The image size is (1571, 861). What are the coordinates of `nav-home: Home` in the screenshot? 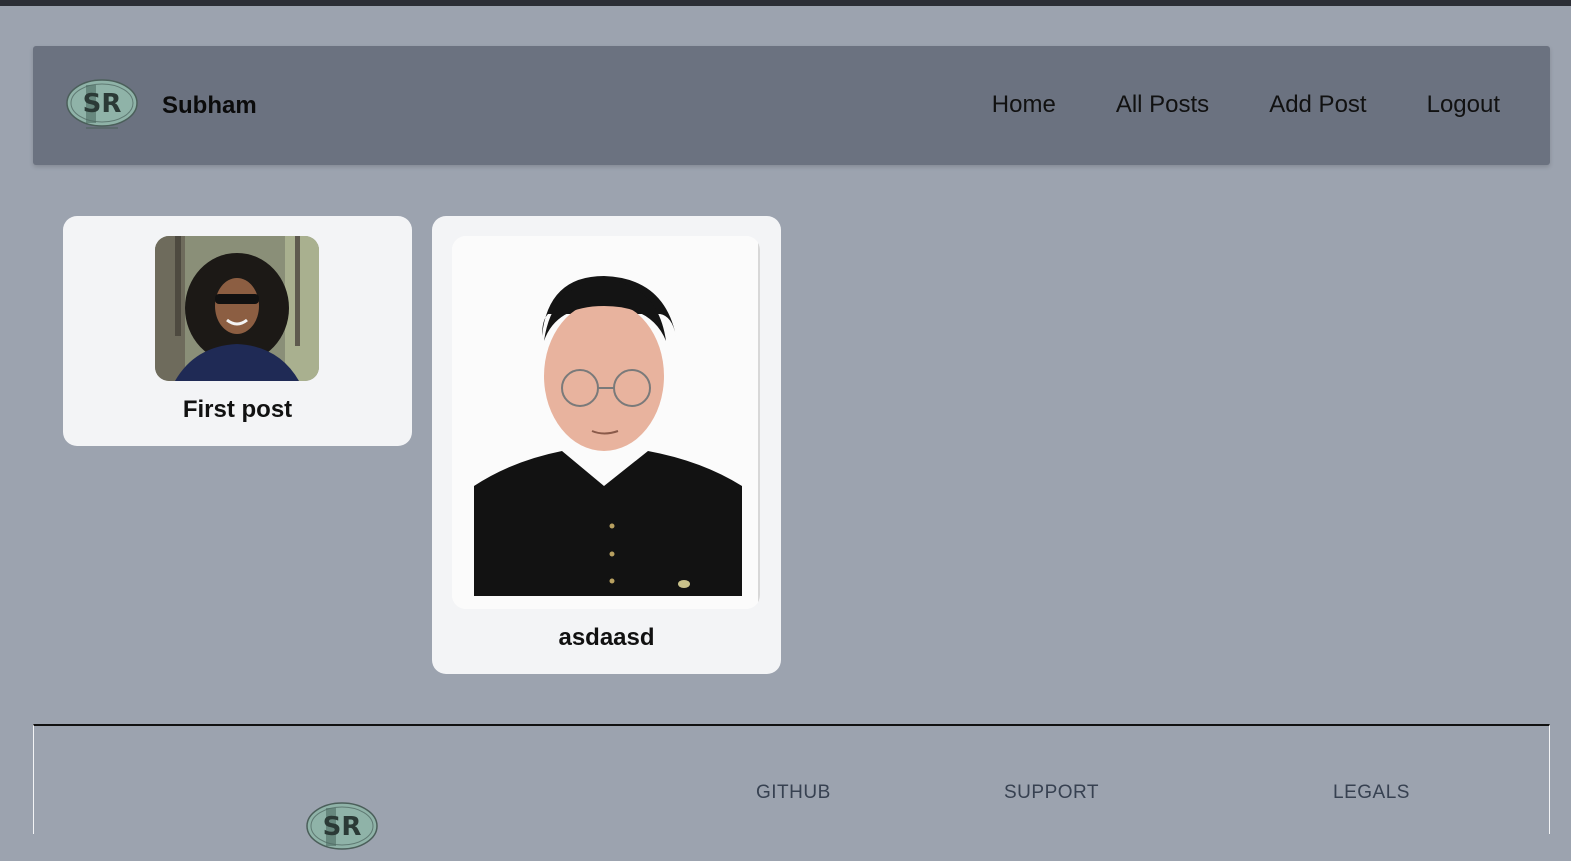 It's located at (1024, 105).